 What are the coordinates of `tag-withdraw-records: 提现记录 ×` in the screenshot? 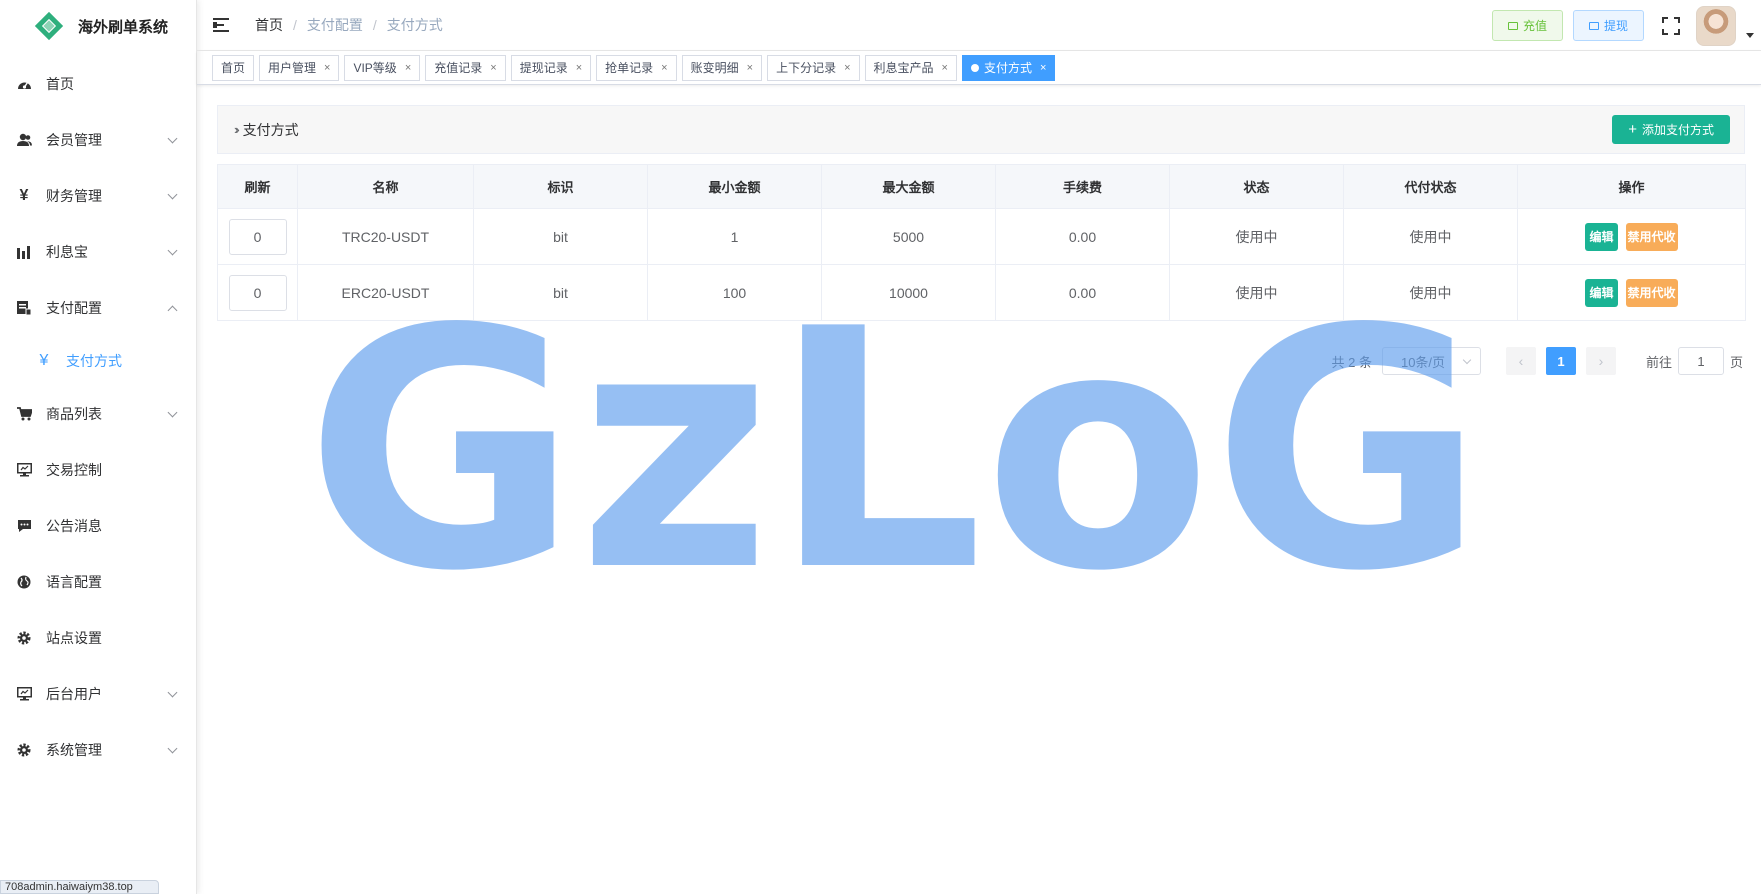 It's located at (551, 67).